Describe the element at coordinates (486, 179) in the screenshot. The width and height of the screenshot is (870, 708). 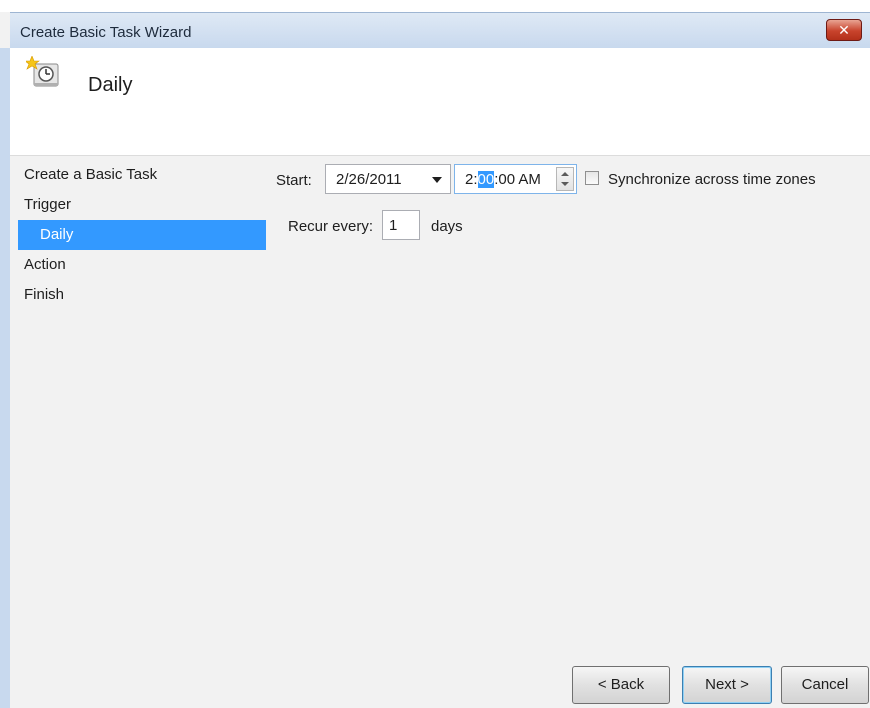
I see `time-minute-selected: 00` at that location.